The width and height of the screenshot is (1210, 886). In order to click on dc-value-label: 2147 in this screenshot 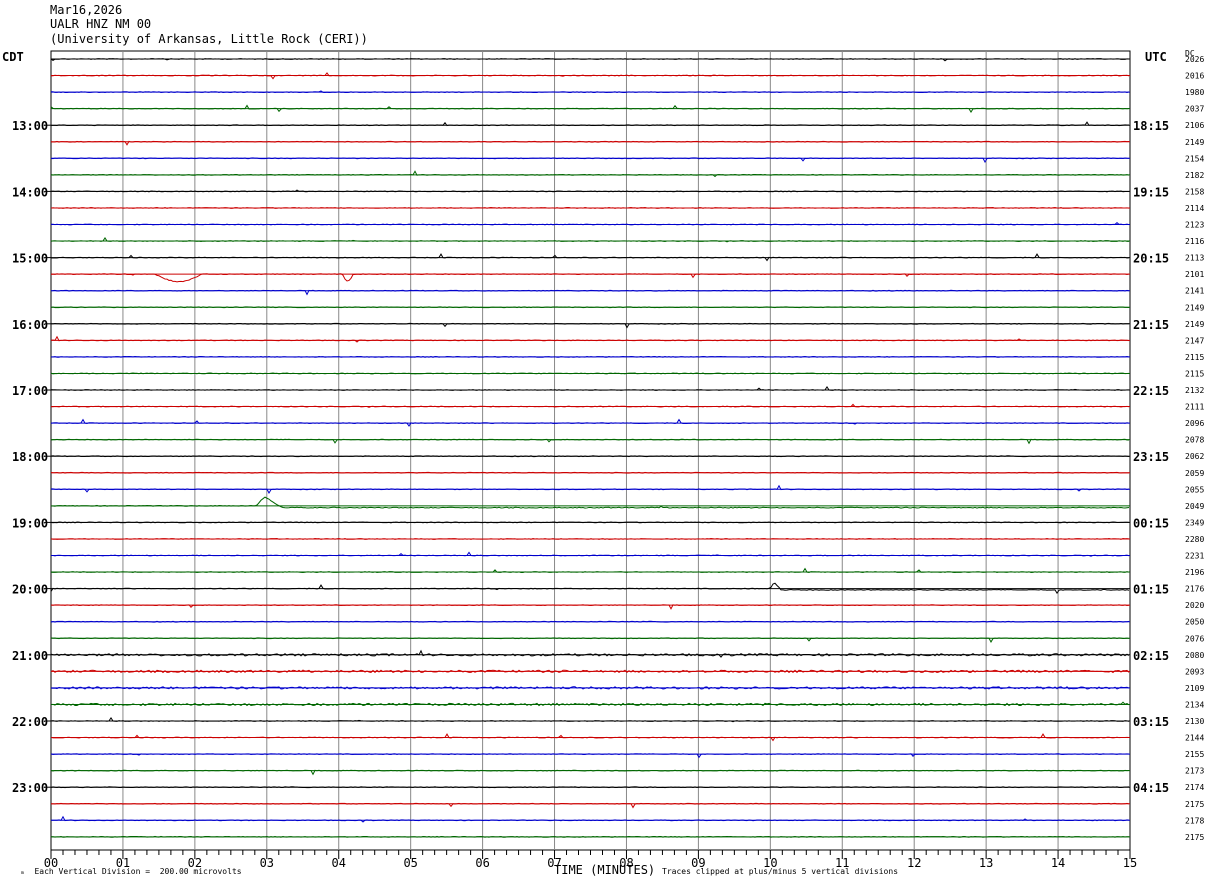, I will do `click(1194, 340)`.